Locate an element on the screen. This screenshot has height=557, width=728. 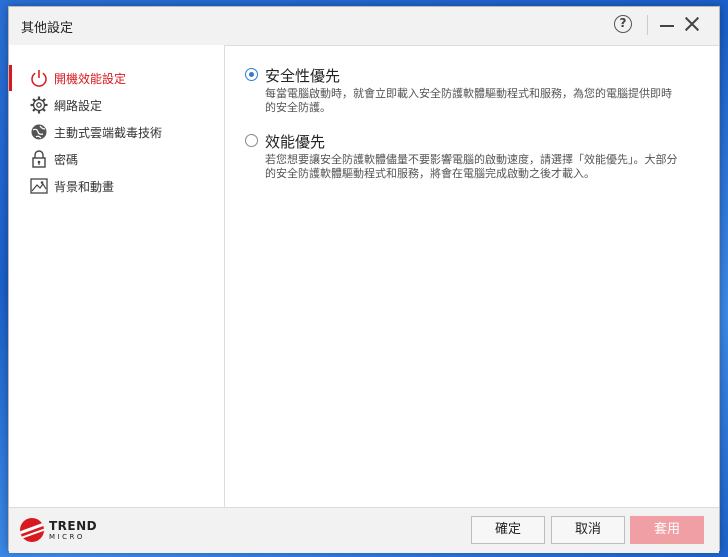
sidebar-item-startup-performance: 開機效能設定 is located at coordinates (116, 78).